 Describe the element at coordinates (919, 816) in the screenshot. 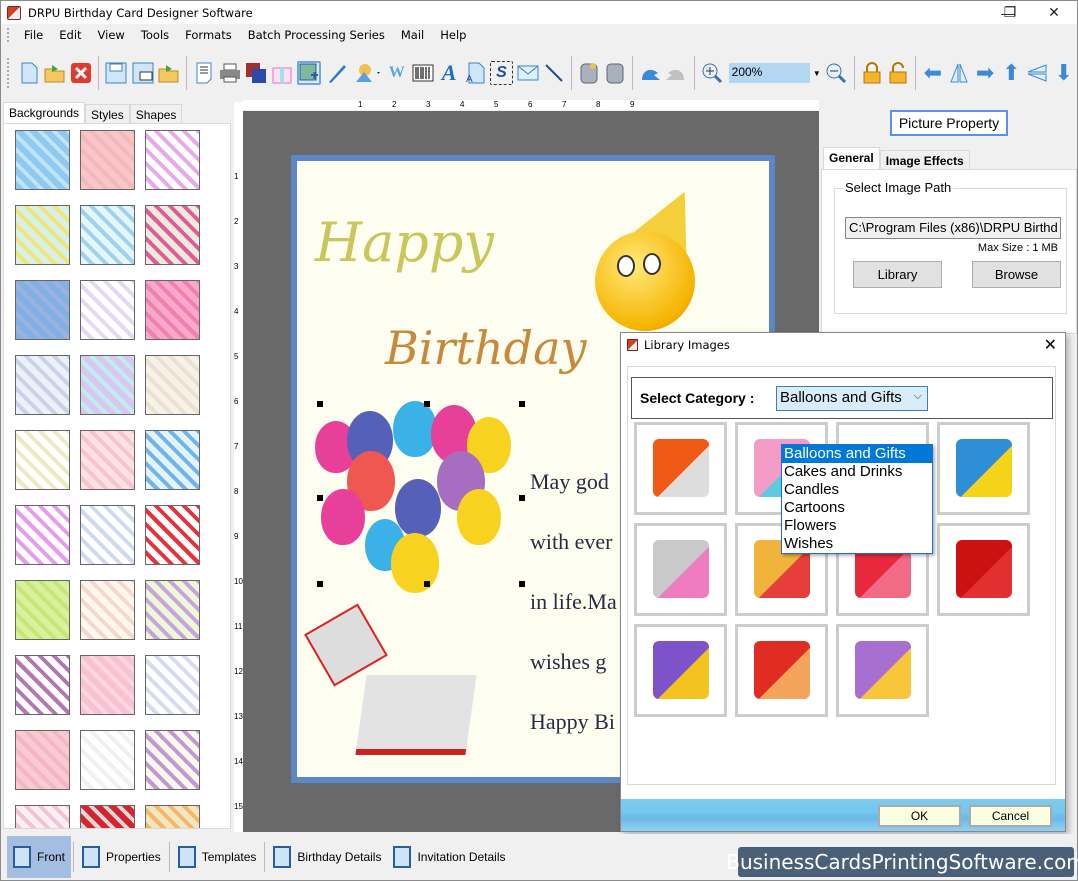

I see `ok-button: OK` at that location.